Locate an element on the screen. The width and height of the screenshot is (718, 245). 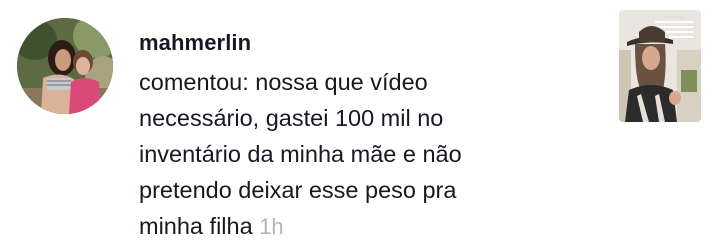
comment-line: minha filha is located at coordinates (196, 226).